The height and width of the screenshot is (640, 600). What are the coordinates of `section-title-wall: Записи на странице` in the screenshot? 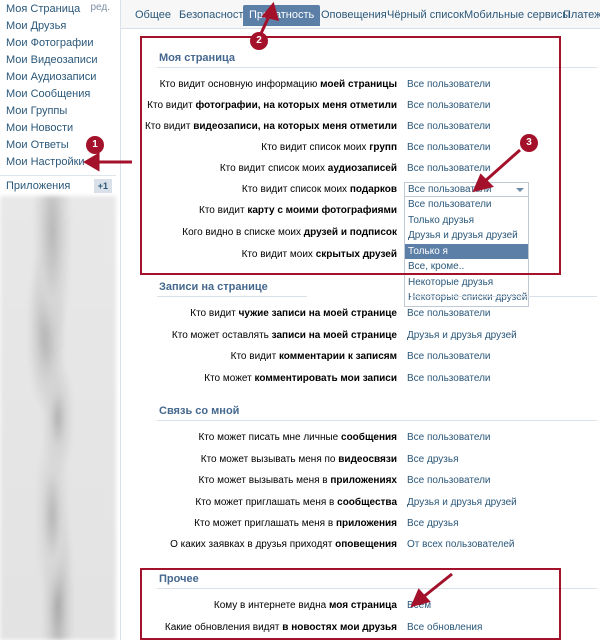 It's located at (213, 287).